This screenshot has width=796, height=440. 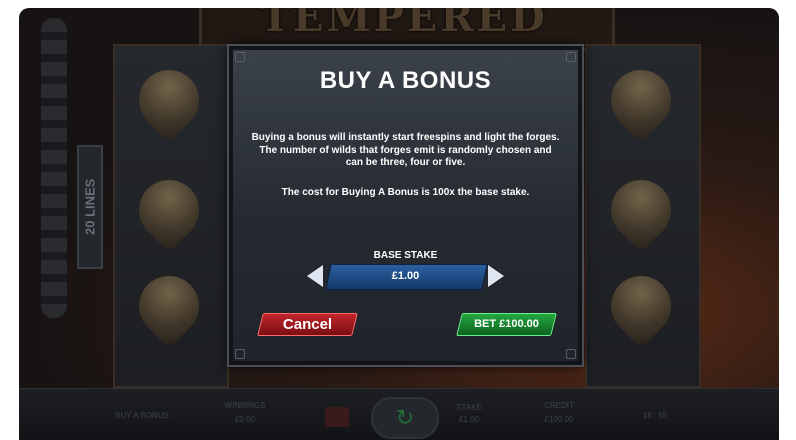 I want to click on bet-button: BET £100.00, so click(x=506, y=324).